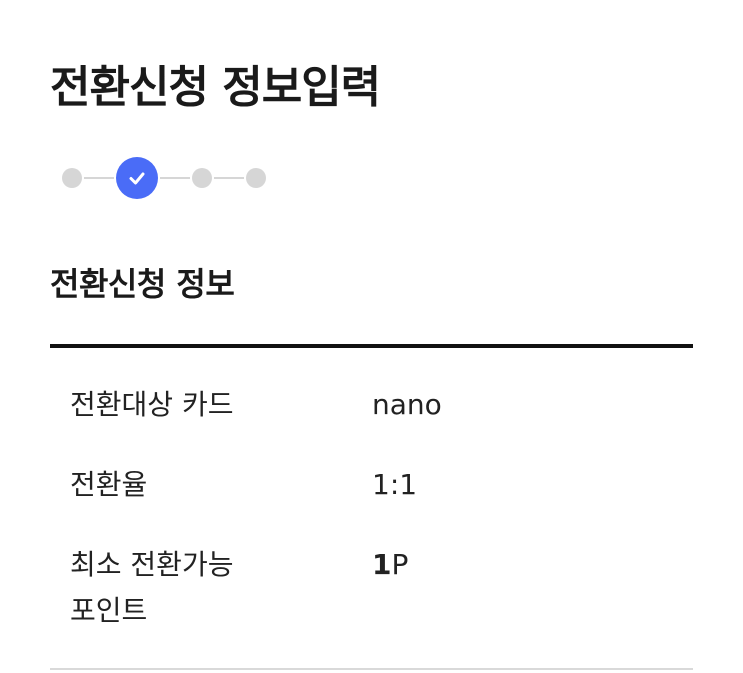  I want to click on min-points-label-line1: 최소 전환가능, so click(152, 564).